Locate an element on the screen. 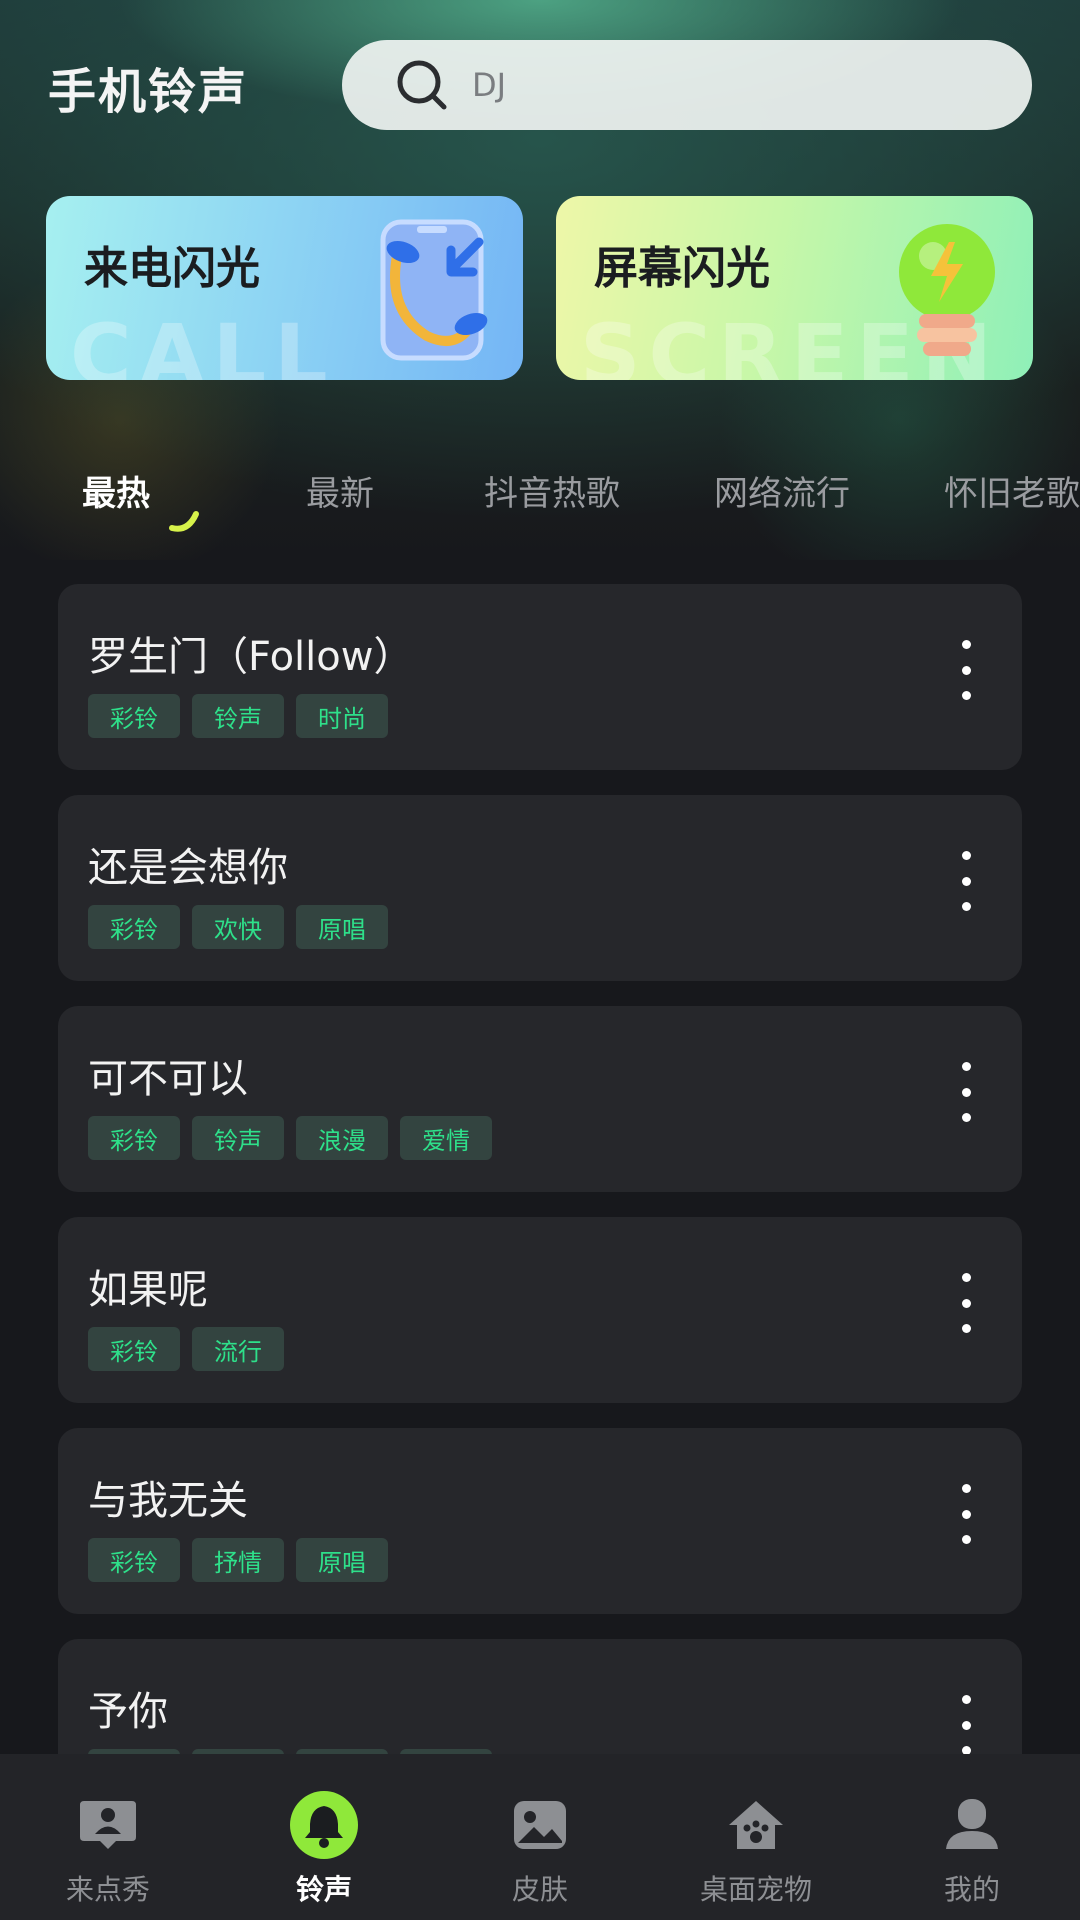 The height and width of the screenshot is (1920, 1080). tag: 浪漫 is located at coordinates (342, 1138).